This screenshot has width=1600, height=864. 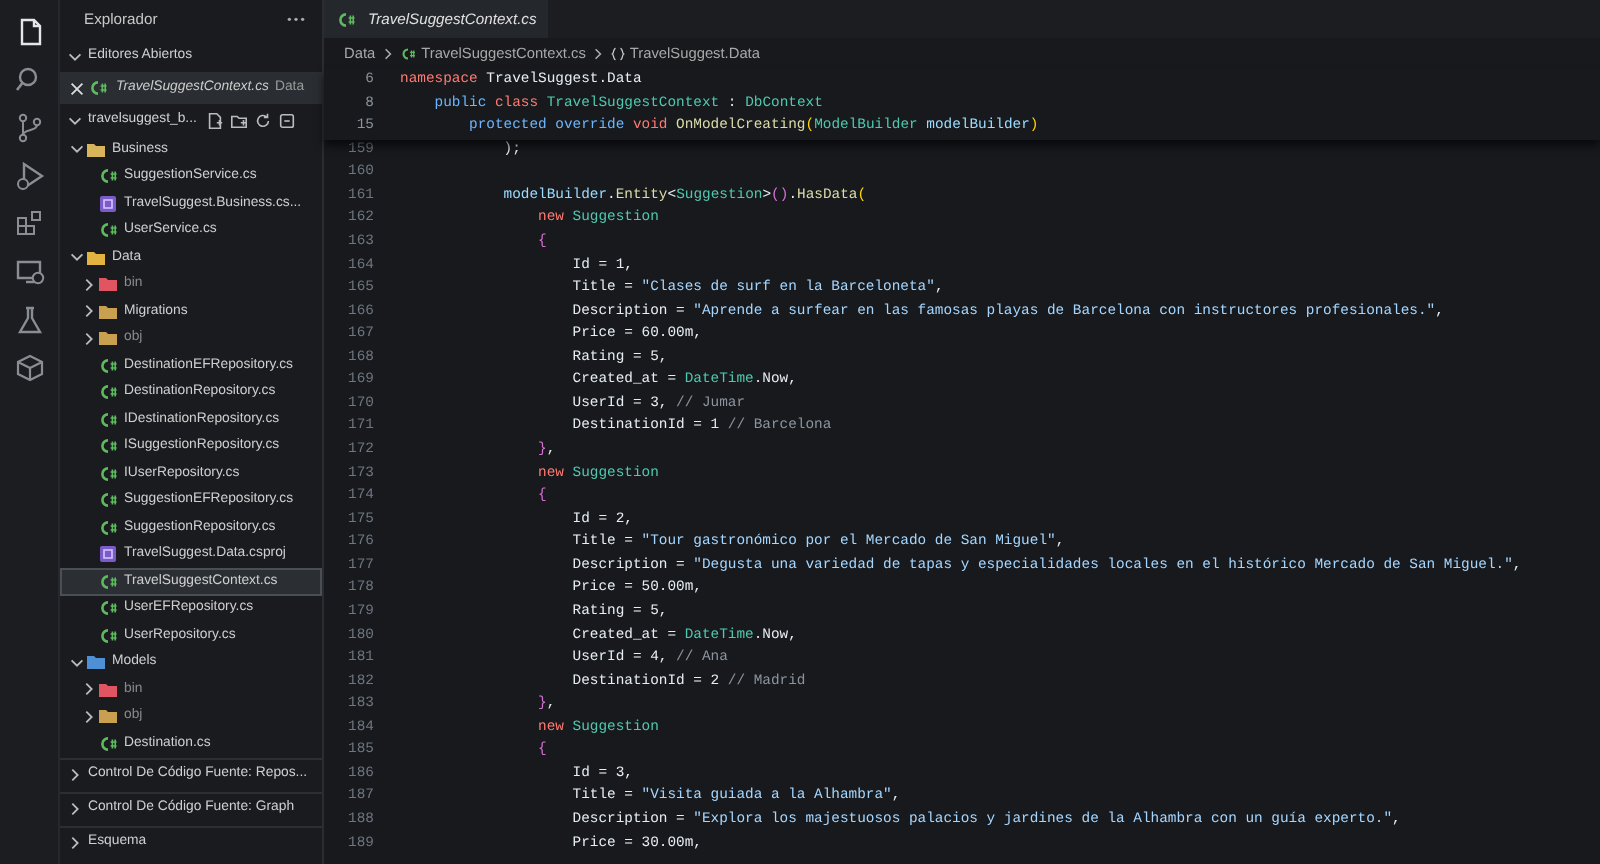 I want to click on new-file-icon, so click(x=215, y=120).